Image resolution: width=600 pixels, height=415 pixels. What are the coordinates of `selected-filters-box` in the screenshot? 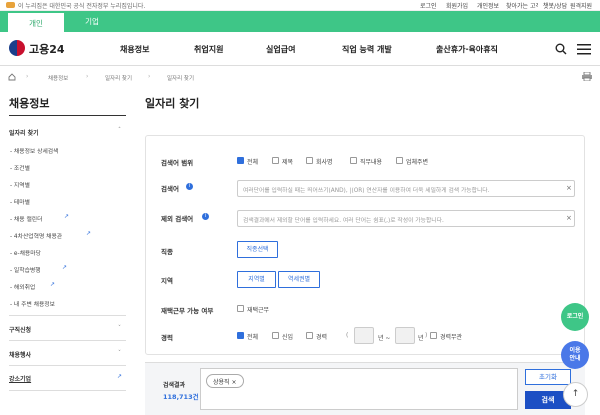 It's located at (359, 389).